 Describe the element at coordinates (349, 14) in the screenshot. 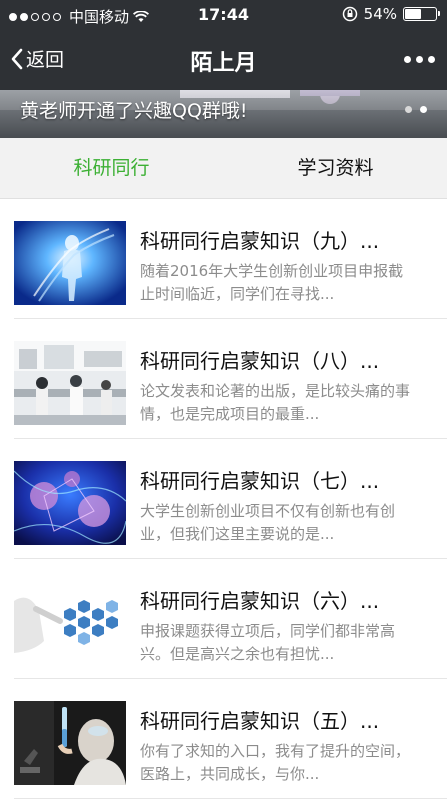

I see `orientation-lock-icon` at that location.